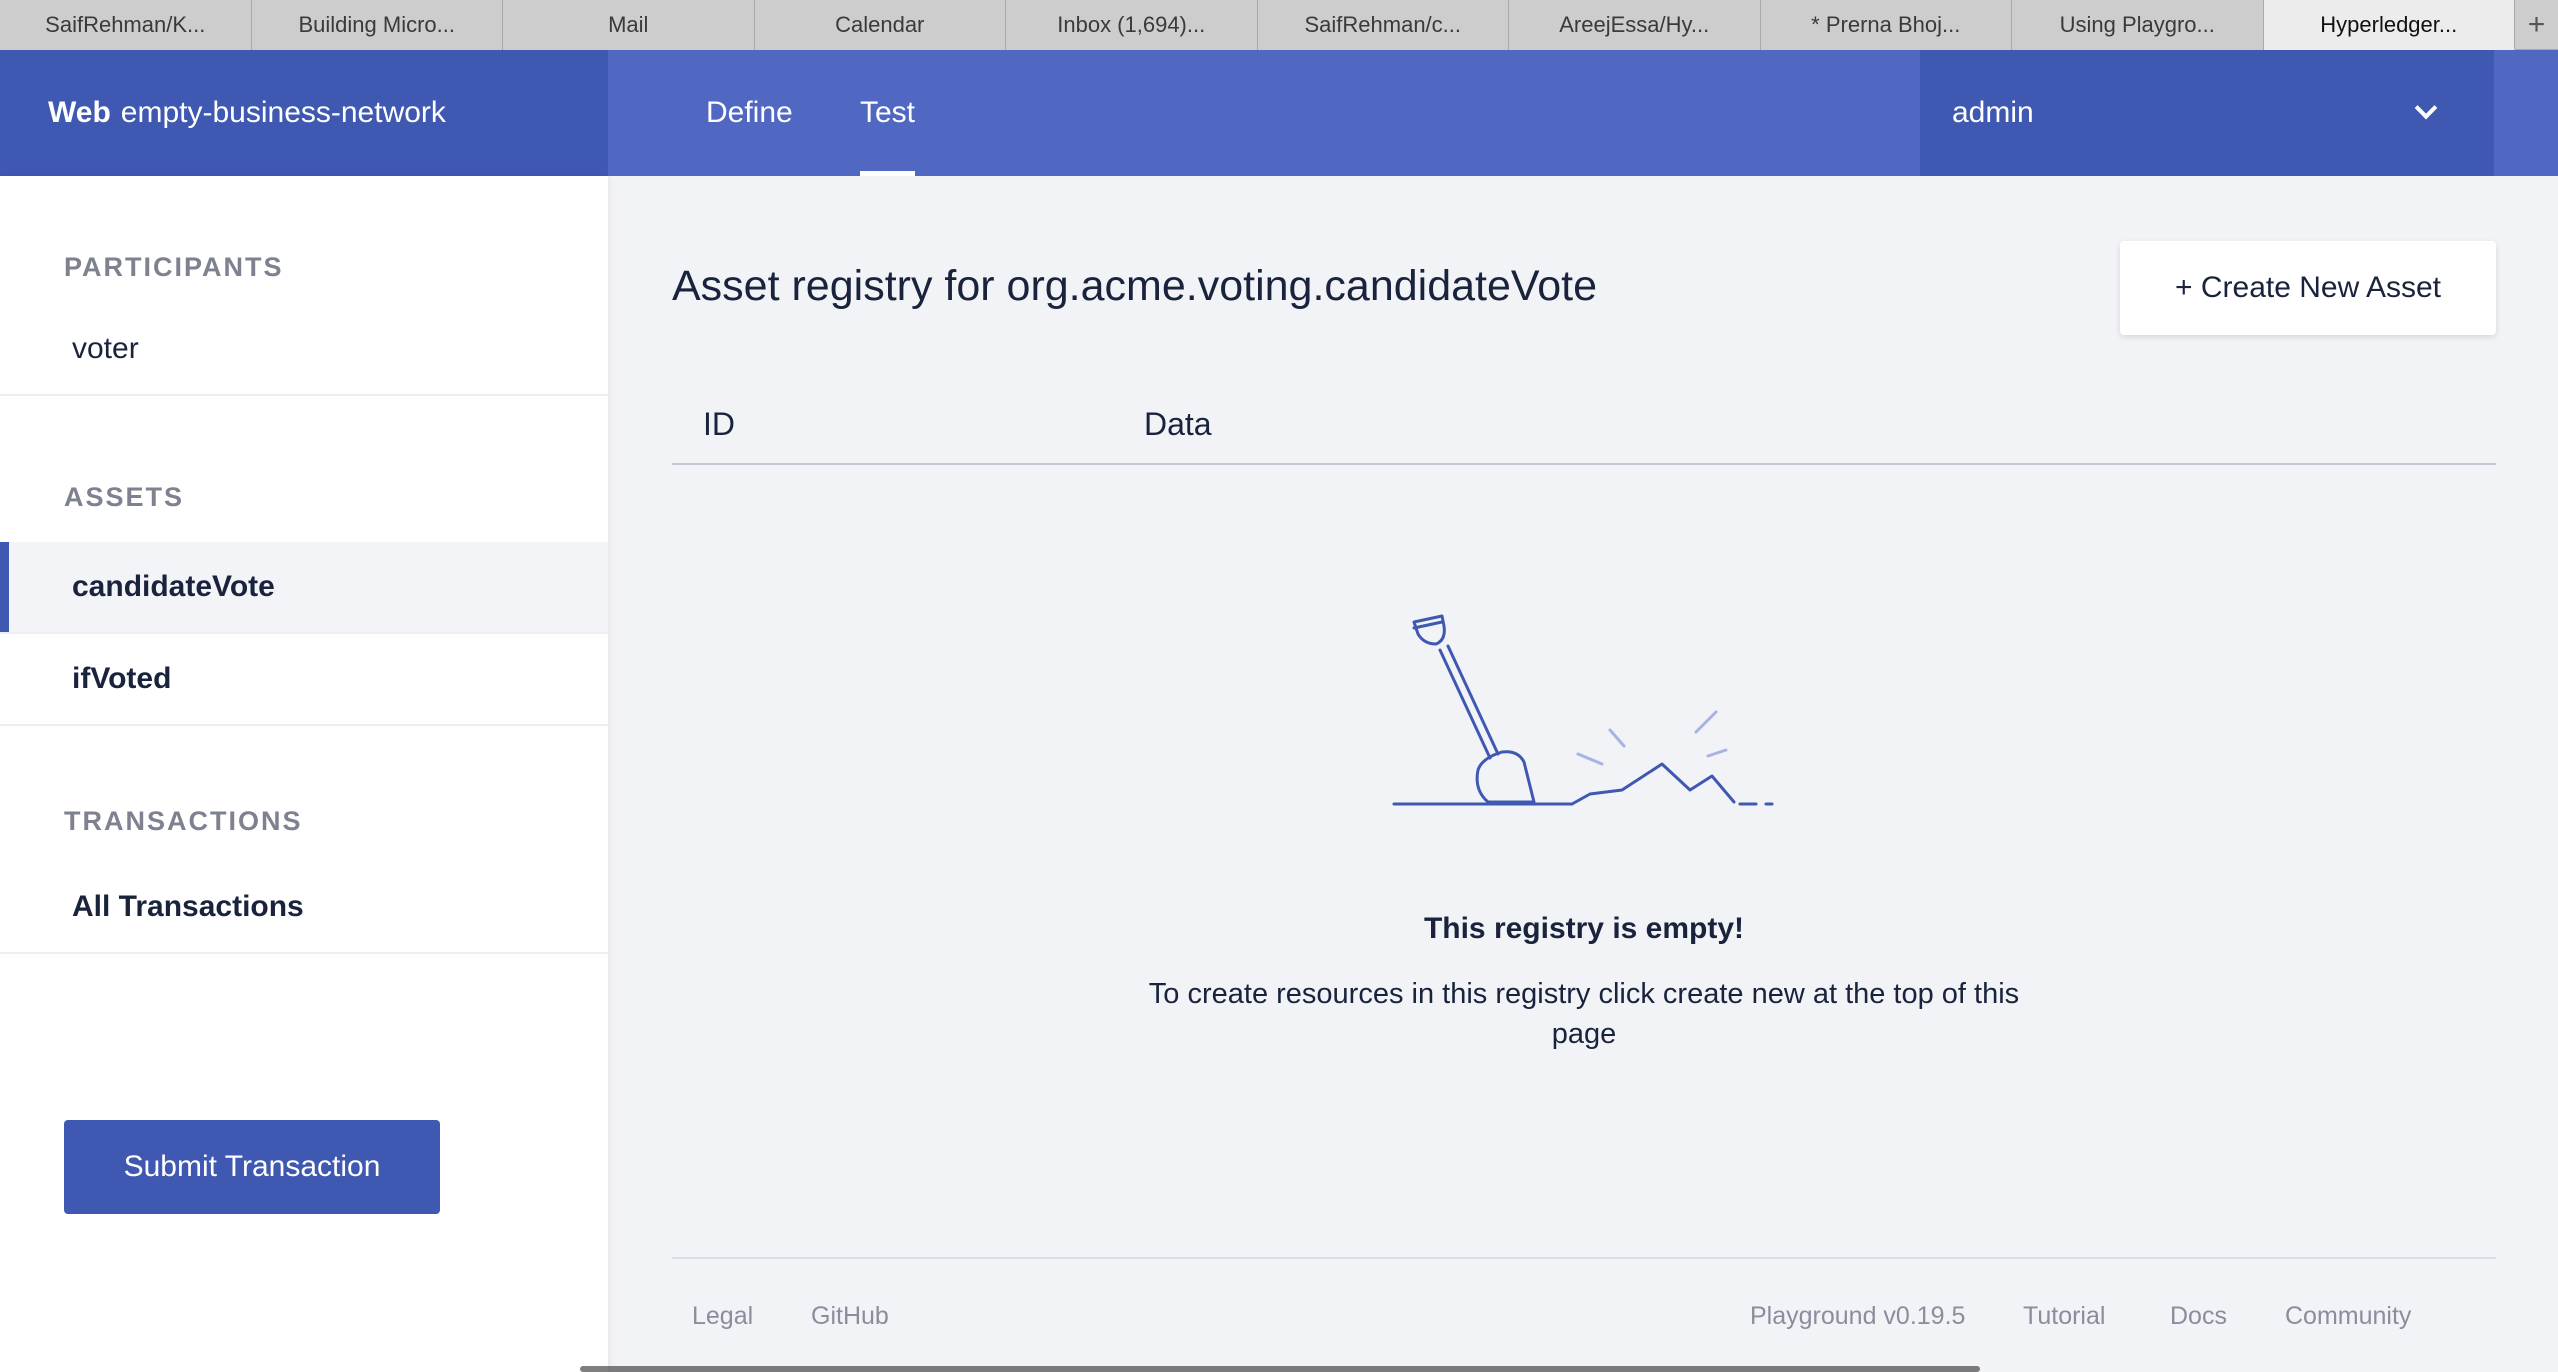 This screenshot has width=2558, height=1372. Describe the element at coordinates (2426, 108) in the screenshot. I see `chevron-down-icon` at that location.